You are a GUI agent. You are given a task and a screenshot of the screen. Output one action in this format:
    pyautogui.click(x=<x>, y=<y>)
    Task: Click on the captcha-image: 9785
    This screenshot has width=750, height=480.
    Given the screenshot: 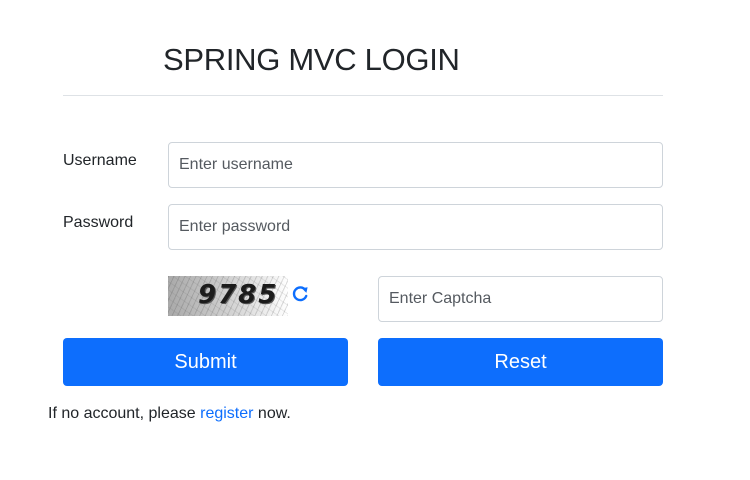 What is the action you would take?
    pyautogui.click(x=228, y=296)
    